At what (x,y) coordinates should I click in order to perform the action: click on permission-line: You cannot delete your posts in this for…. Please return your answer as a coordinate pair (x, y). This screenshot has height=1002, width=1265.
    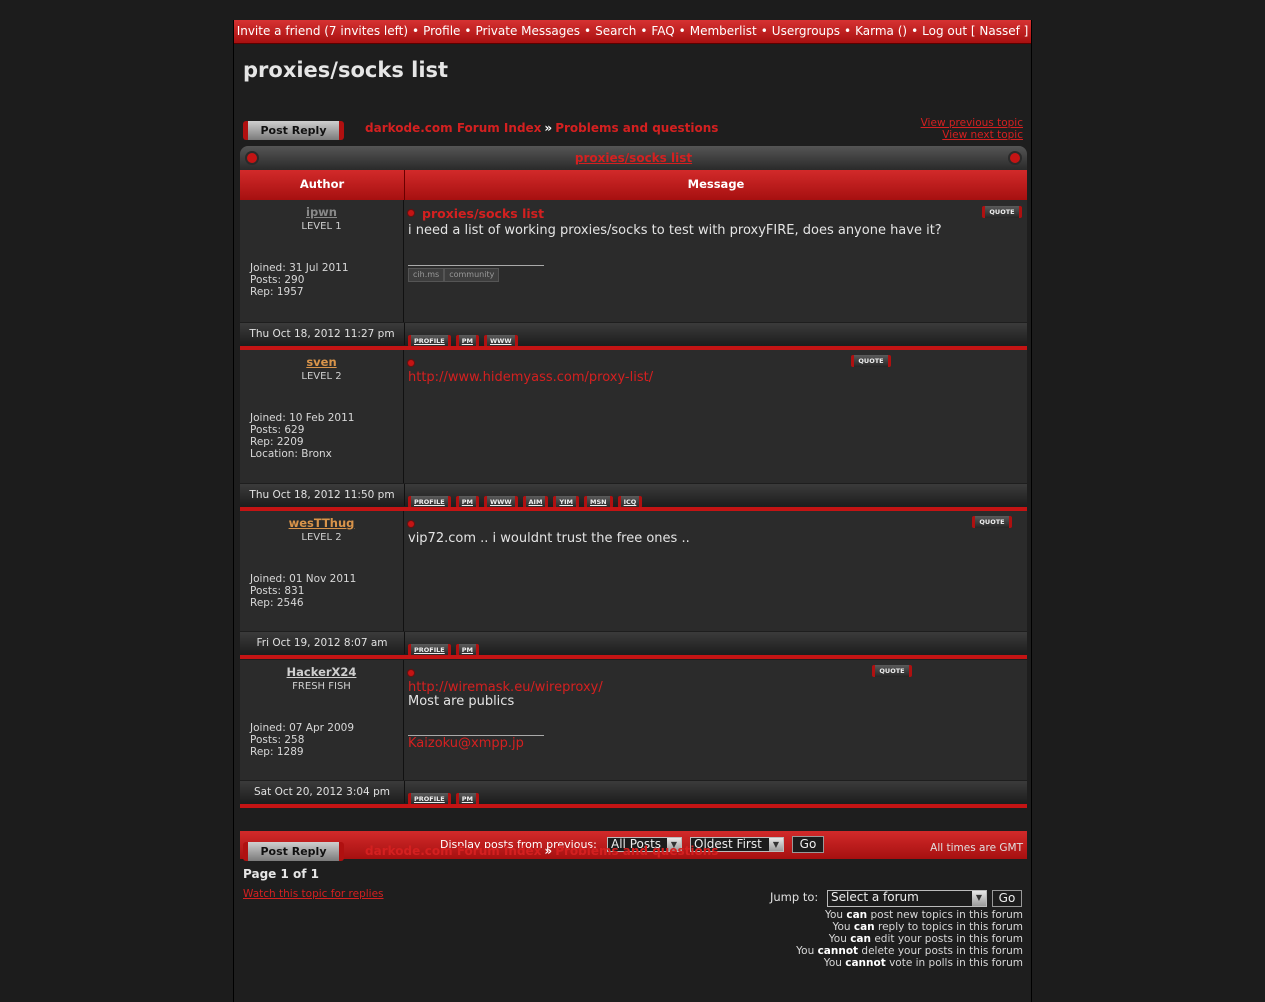
    Looking at the image, I should click on (909, 951).